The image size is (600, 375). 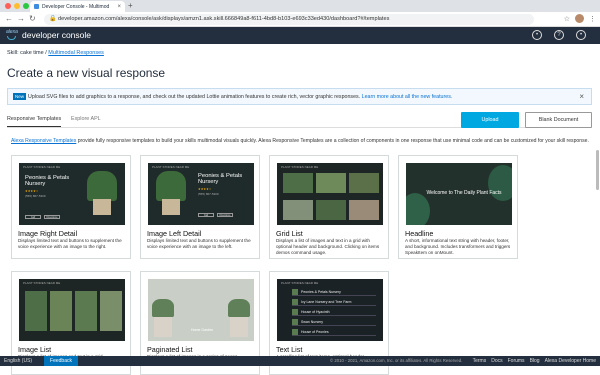 I want to click on card-thumbnail: Welcome to The Daily Plant Facts, so click(x=459, y=194).